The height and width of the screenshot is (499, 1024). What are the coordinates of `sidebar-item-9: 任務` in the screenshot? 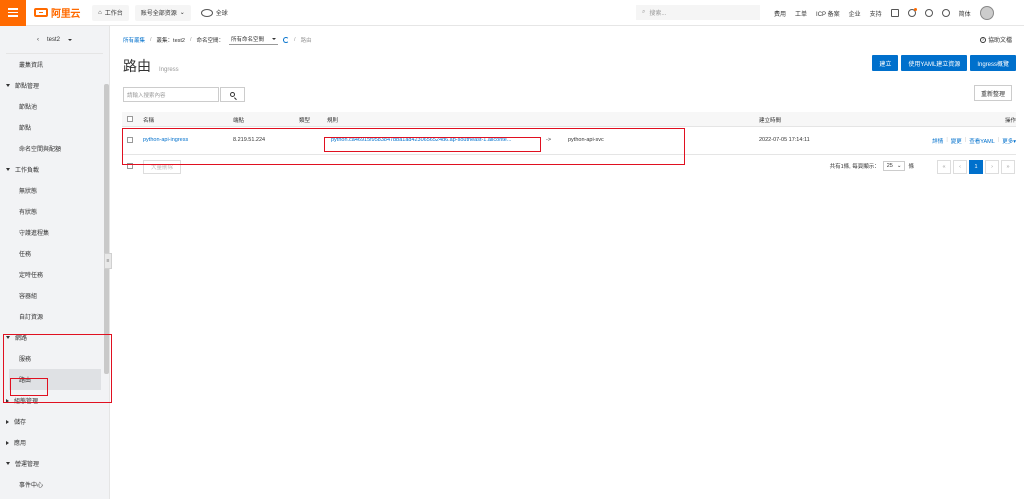 It's located at (54, 253).